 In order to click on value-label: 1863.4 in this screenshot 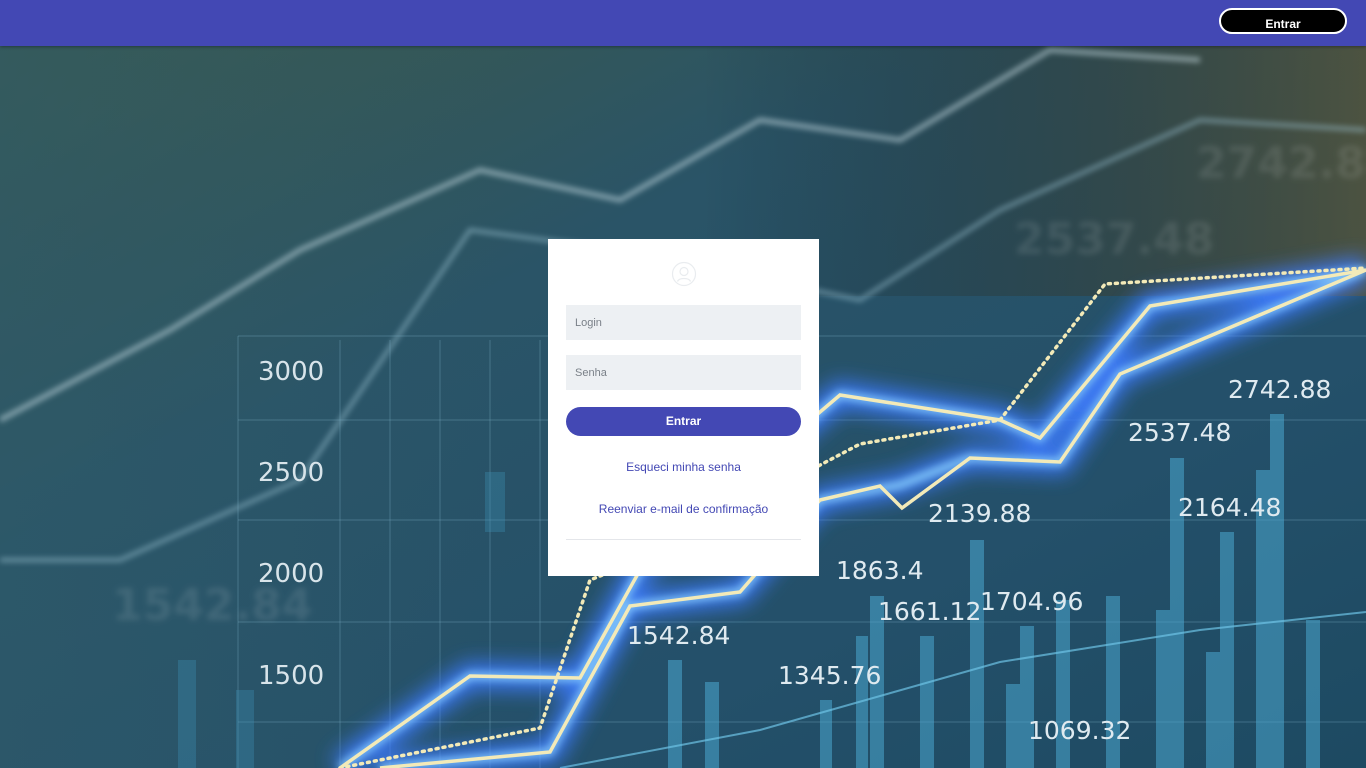, I will do `click(879, 570)`.